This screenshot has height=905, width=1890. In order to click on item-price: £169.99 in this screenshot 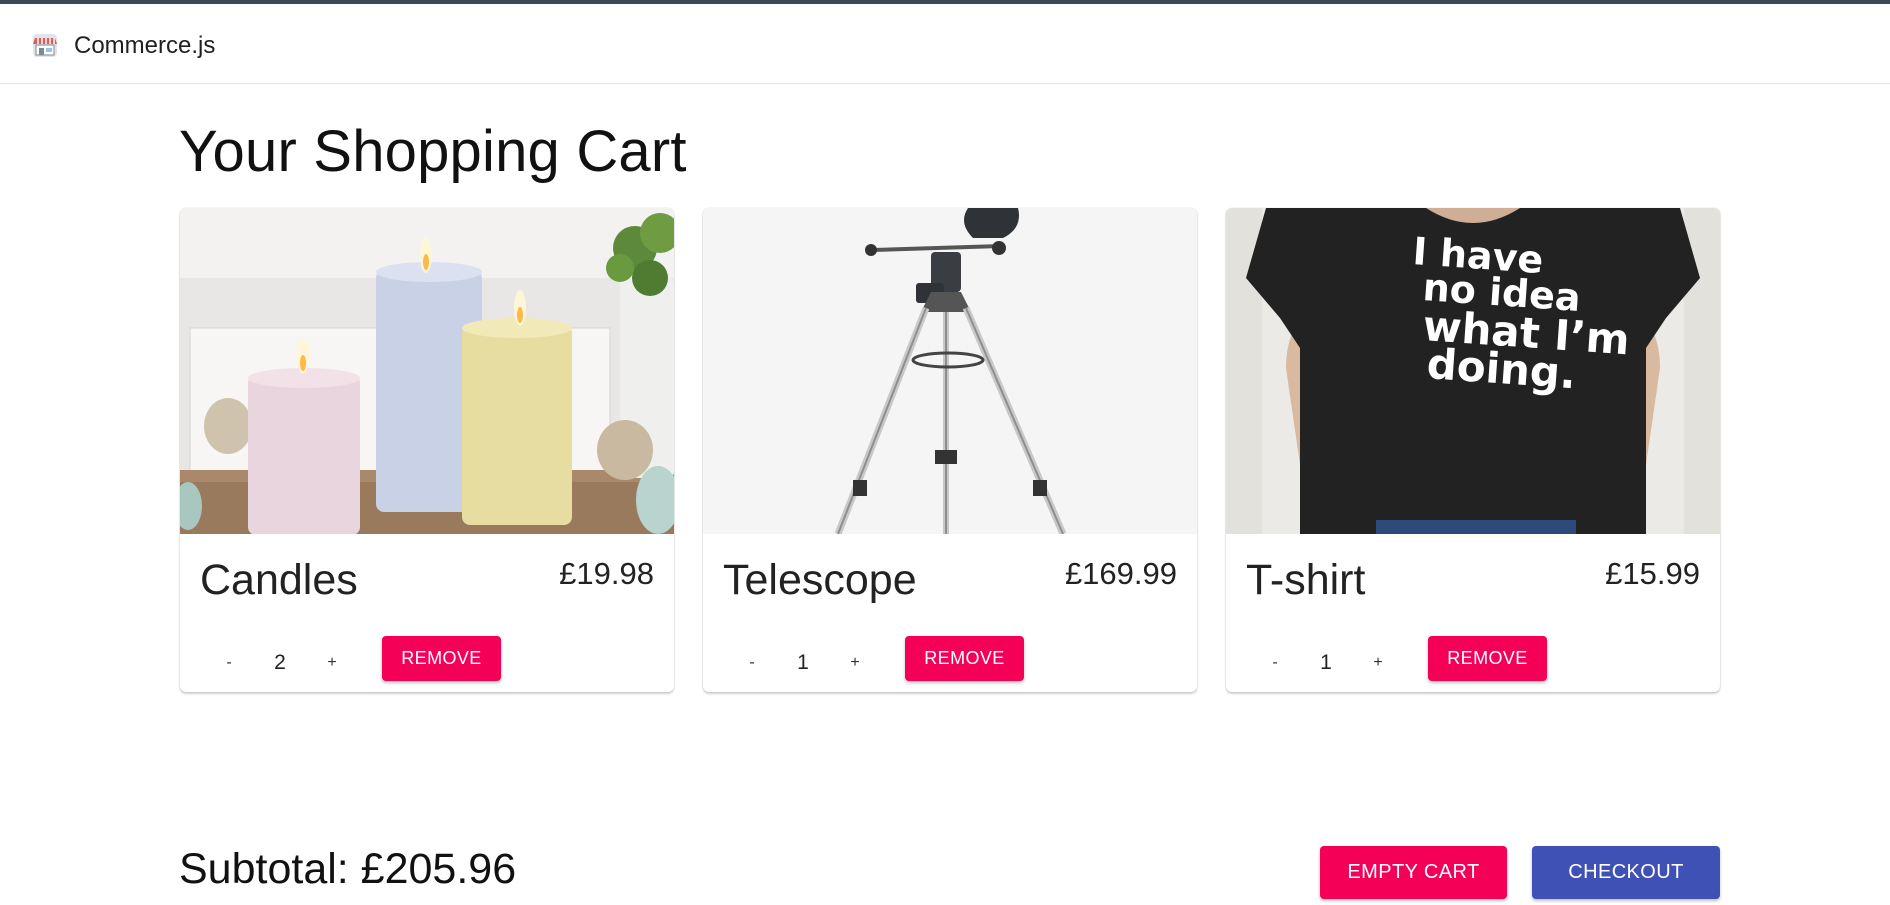, I will do `click(1120, 573)`.